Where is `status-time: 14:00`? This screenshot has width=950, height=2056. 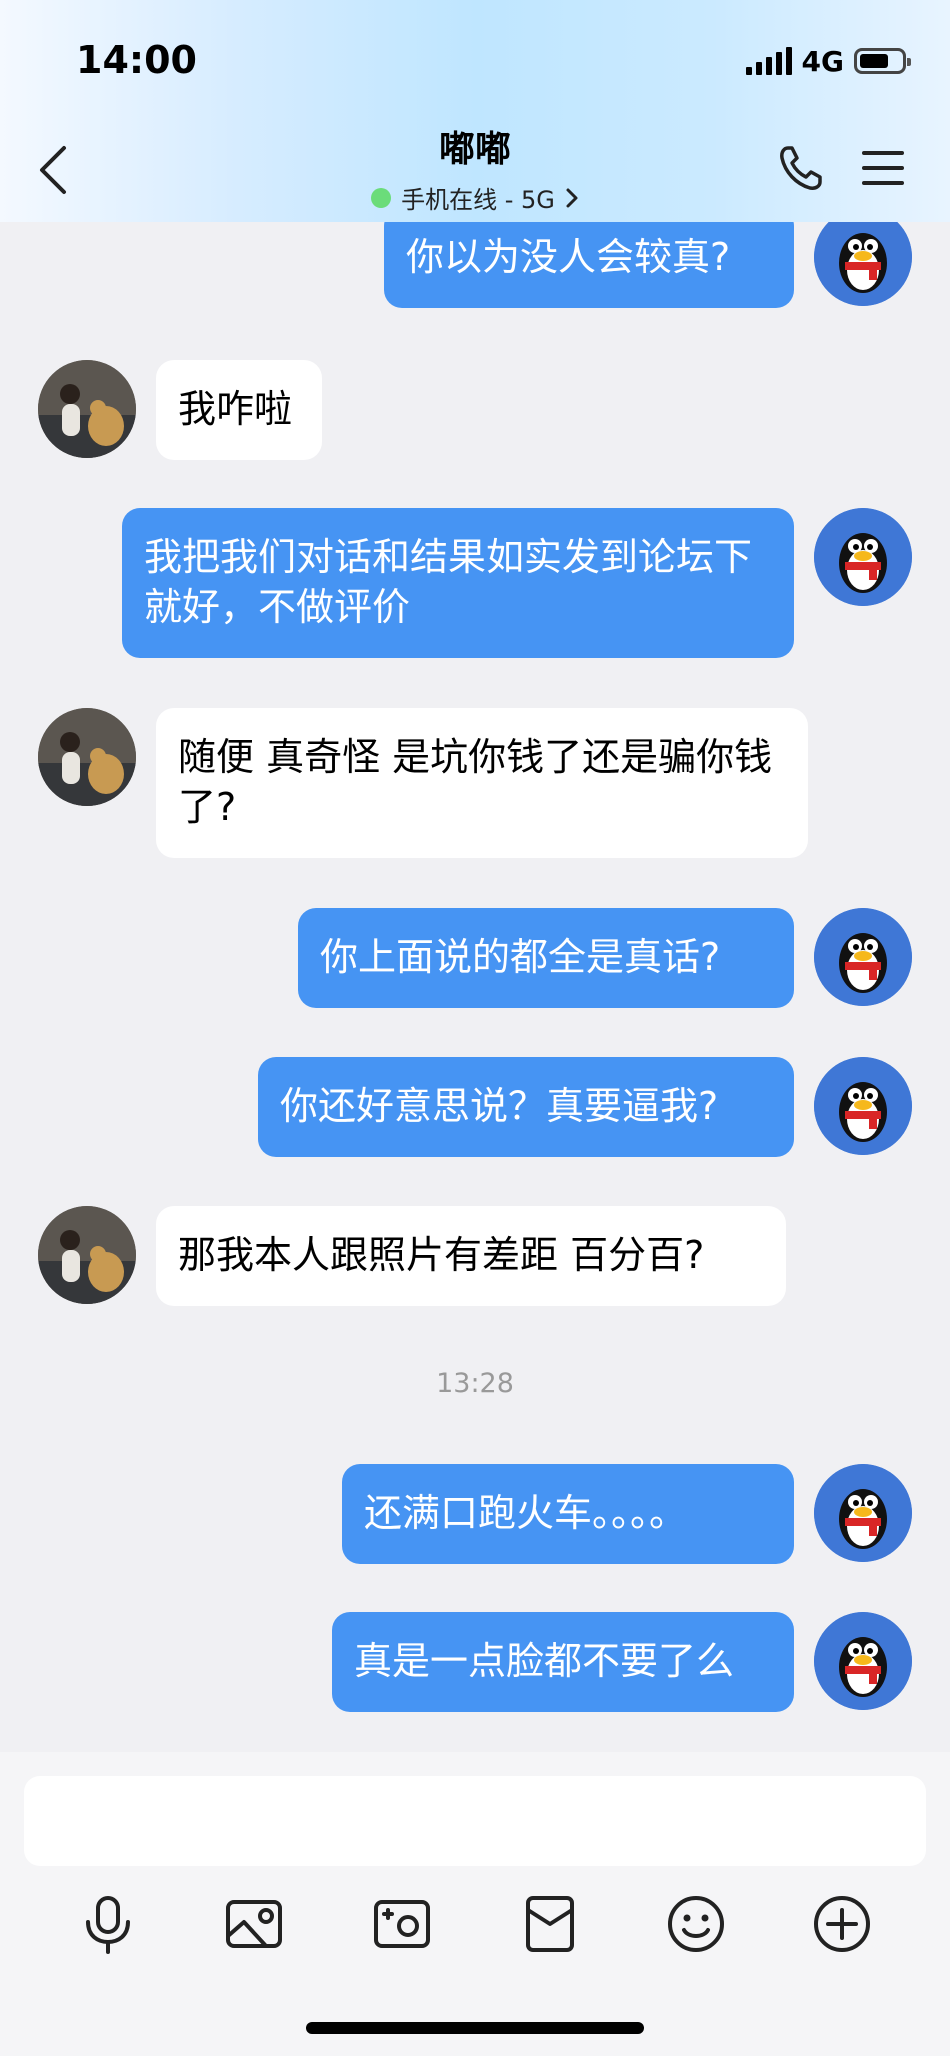
status-time: 14:00 is located at coordinates (136, 60).